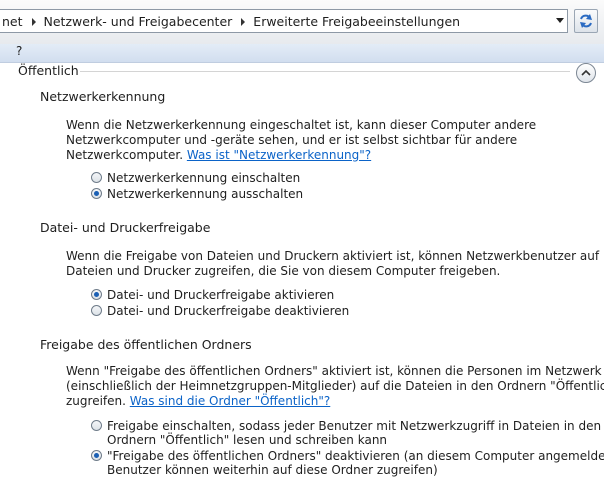 The image size is (604, 482). I want to click on radio-label: Netzwerkerkennung einschalten, so click(203, 178).